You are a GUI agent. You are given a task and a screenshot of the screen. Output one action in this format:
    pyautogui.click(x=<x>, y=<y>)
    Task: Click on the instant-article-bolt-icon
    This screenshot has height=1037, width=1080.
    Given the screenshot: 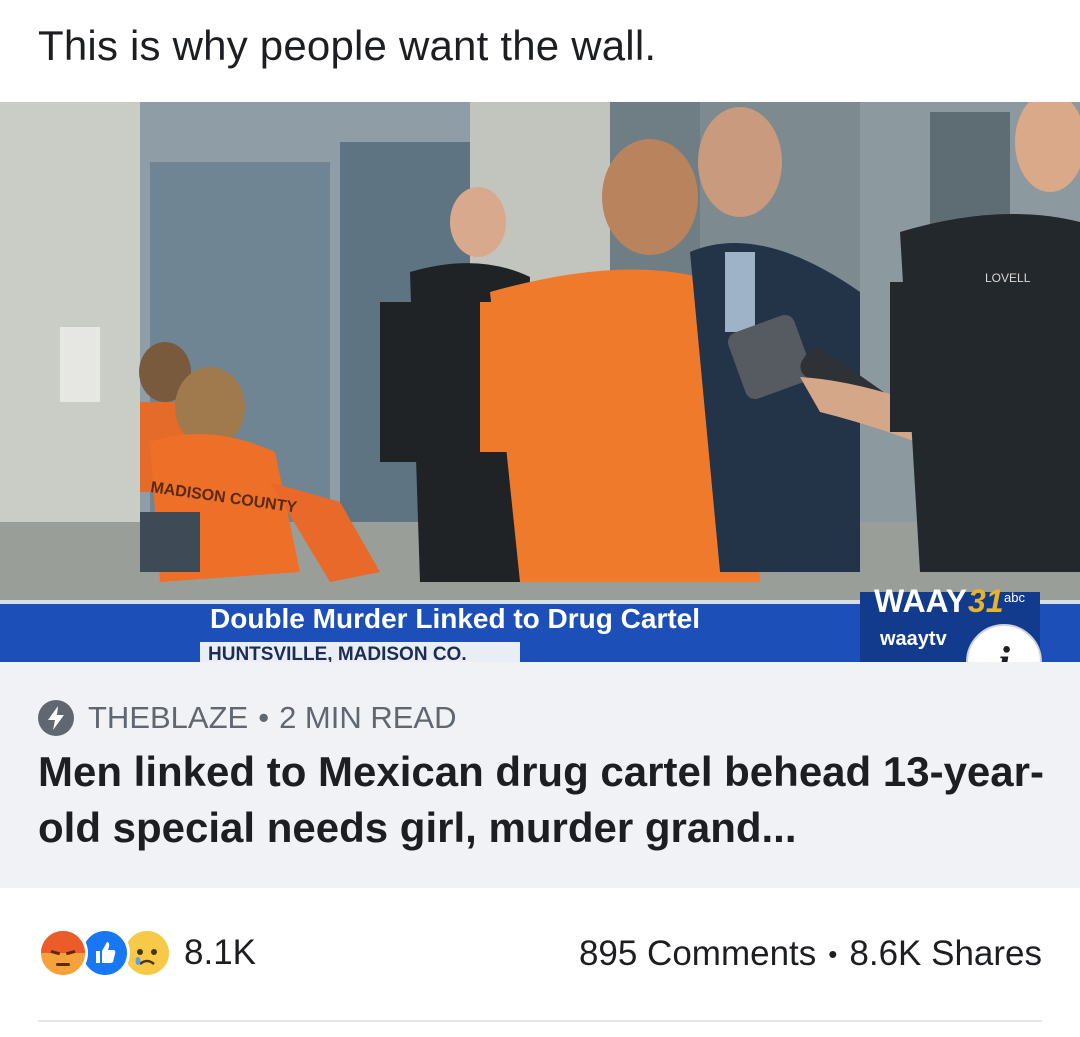 What is the action you would take?
    pyautogui.click(x=56, y=718)
    